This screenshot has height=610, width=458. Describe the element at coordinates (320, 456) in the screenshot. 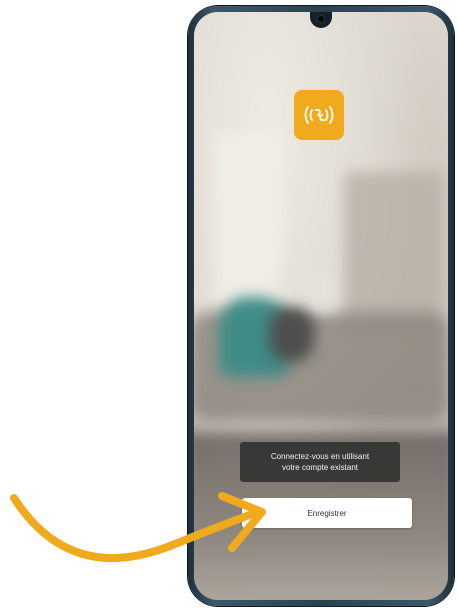

I see `login-prompt-line1: Connectez-vous en utilisant` at that location.